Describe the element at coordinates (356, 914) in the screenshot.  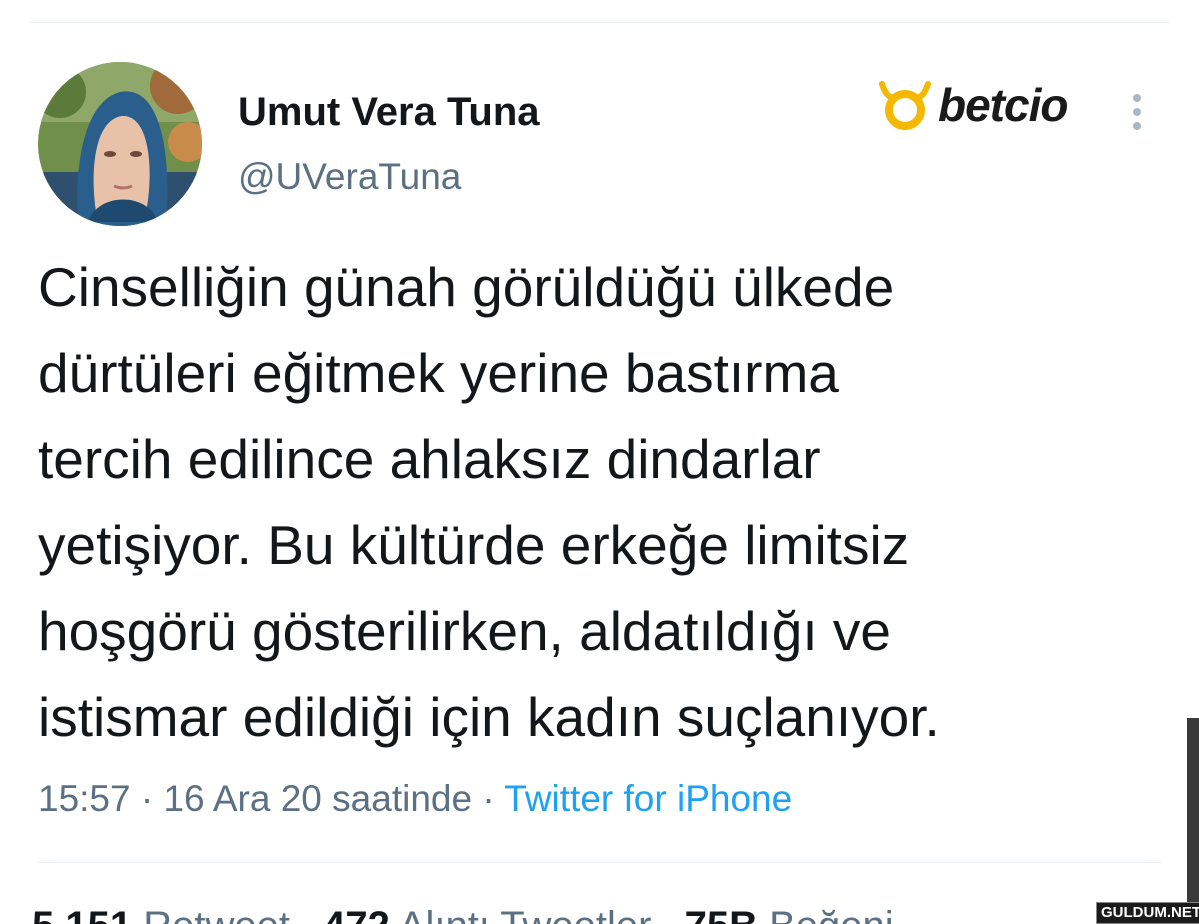
I see `quotes-count: 472` at that location.